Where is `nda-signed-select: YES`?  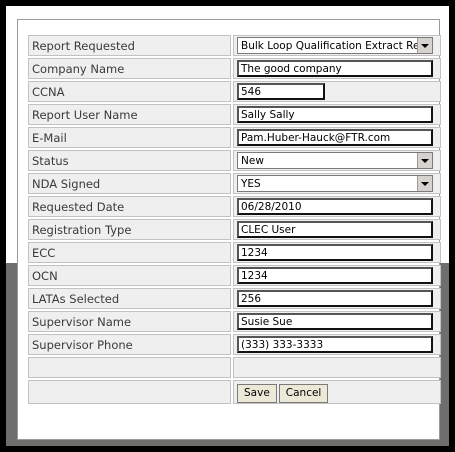
nda-signed-select: YES is located at coordinates (335, 183).